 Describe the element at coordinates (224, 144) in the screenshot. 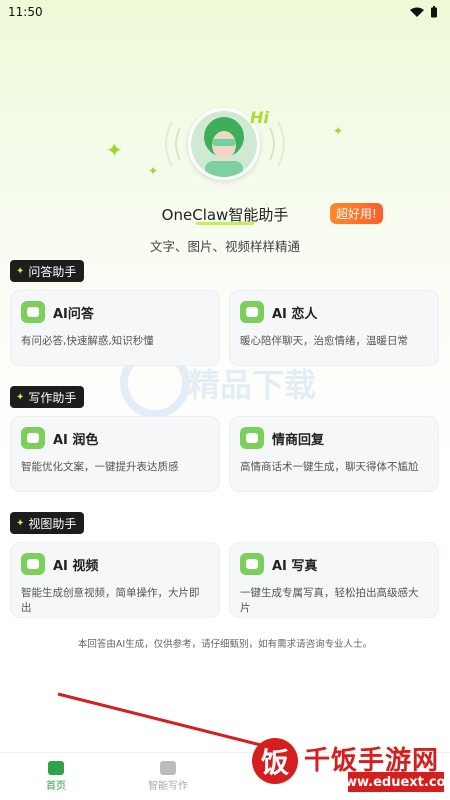

I see `avatar-illustration` at that location.